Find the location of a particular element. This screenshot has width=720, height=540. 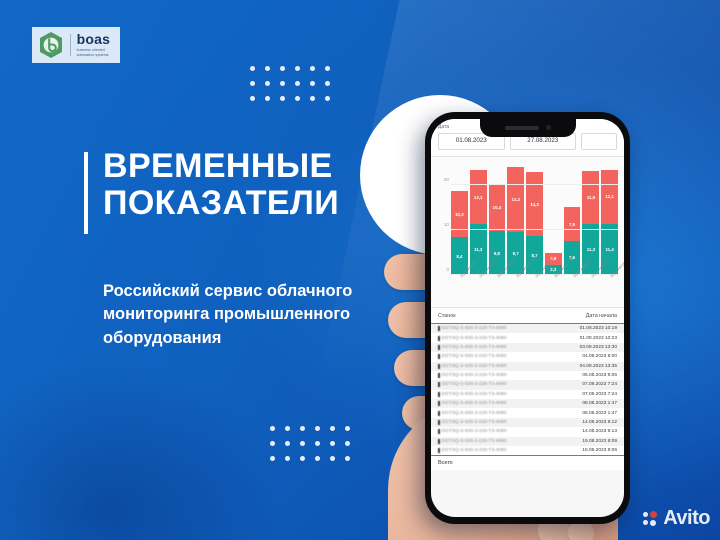

table-cell-start-date: 08.08.2023 1:47 is located at coordinates (599, 404).